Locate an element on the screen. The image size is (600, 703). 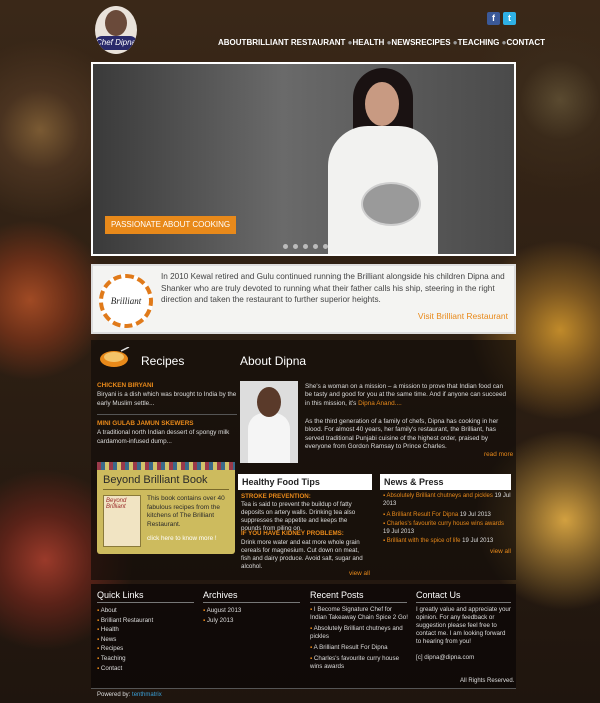
footer-link-label: Recipes is located at coordinates (112, 649).